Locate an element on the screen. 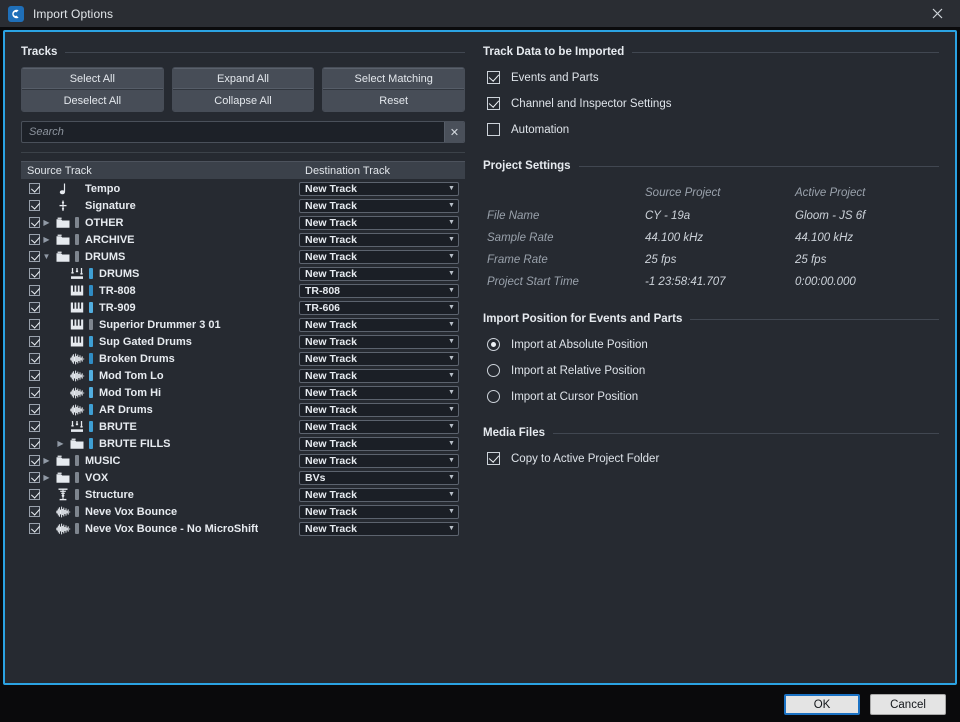 This screenshot has height=722, width=960. table-row: ▶Broken Drums New Track ▼ is located at coordinates (243, 358).